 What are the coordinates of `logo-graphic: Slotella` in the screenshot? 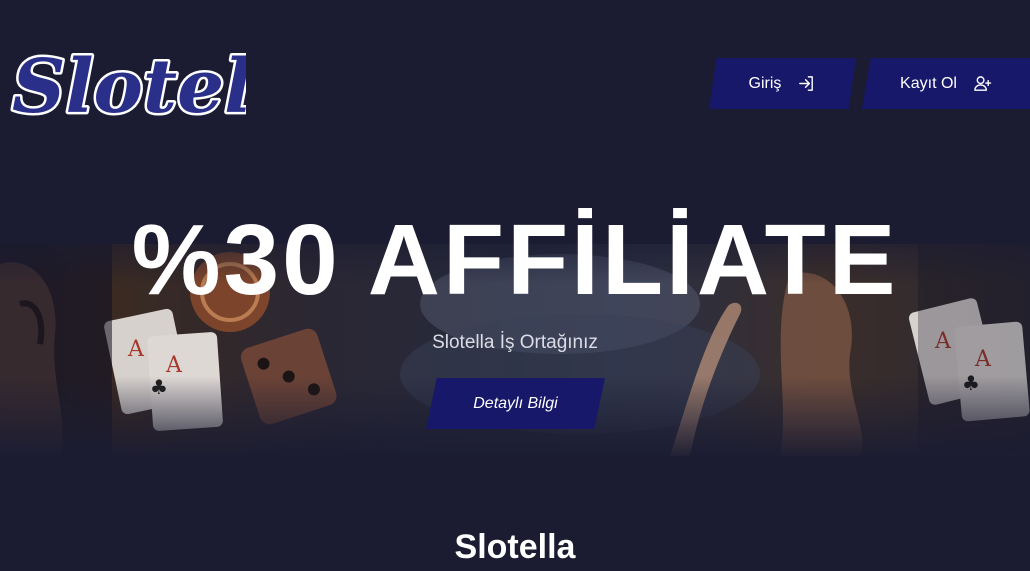 It's located at (128, 86).